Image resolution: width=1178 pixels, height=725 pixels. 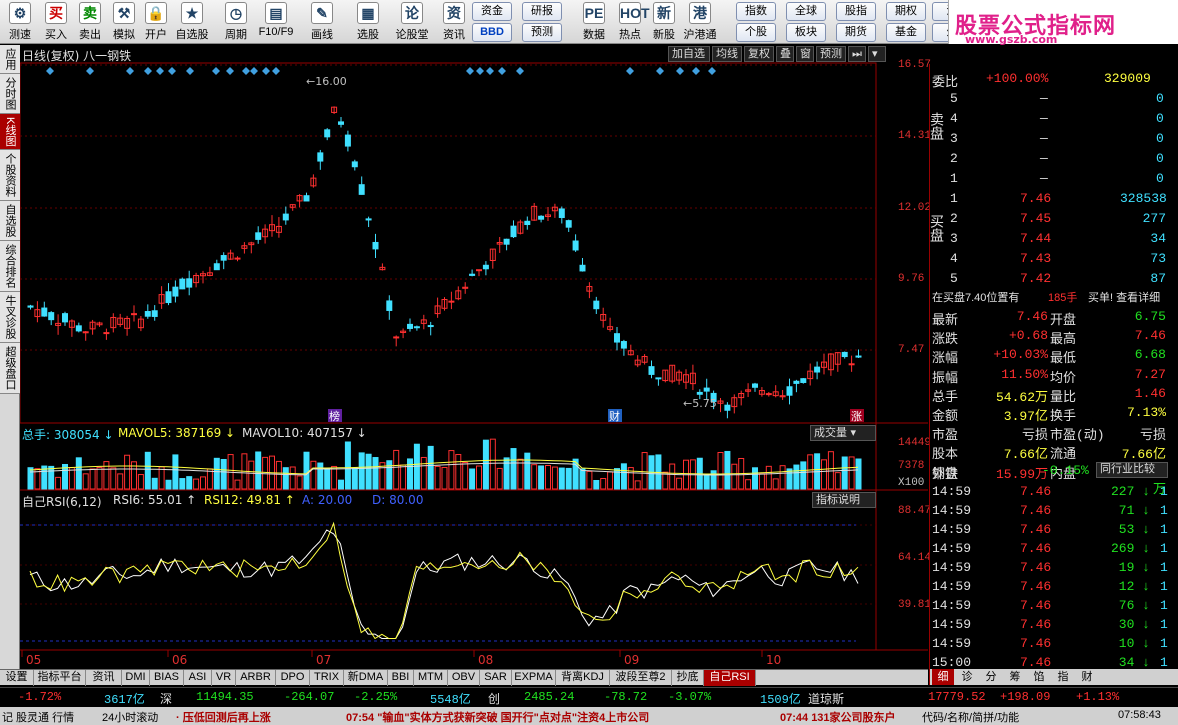 What do you see at coordinates (464, 678) in the screenshot?
I see `indicator-tab: OBV` at bounding box center [464, 678].